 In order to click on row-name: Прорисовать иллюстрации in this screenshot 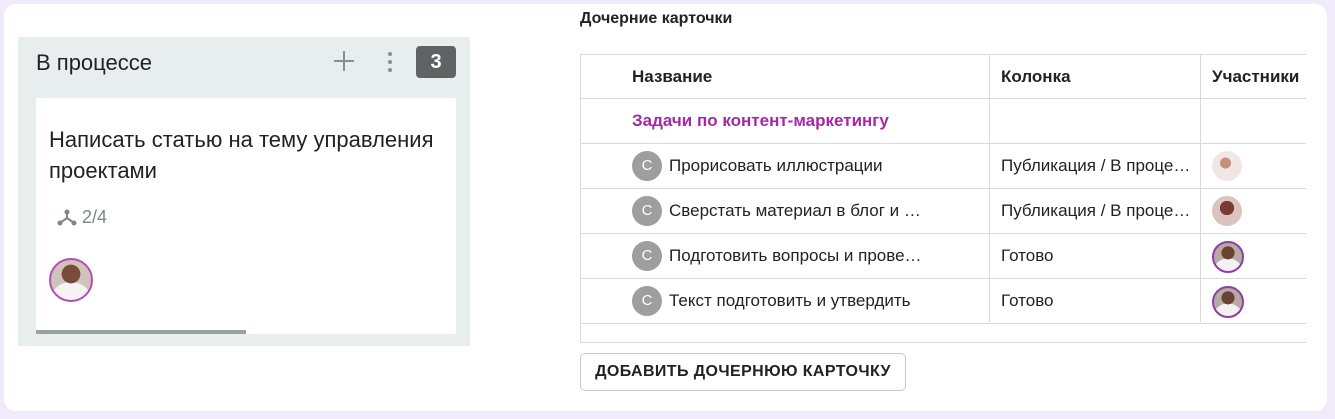, I will do `click(819, 166)`.